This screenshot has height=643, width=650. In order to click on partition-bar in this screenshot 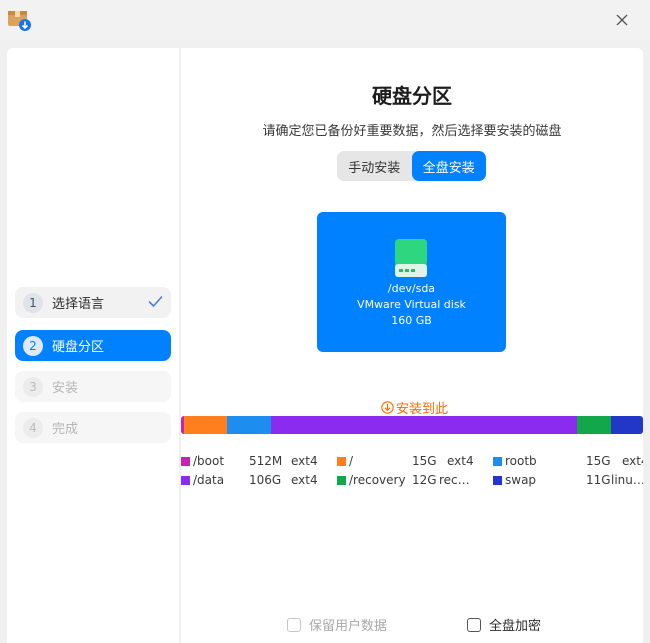, I will do `click(412, 425)`.